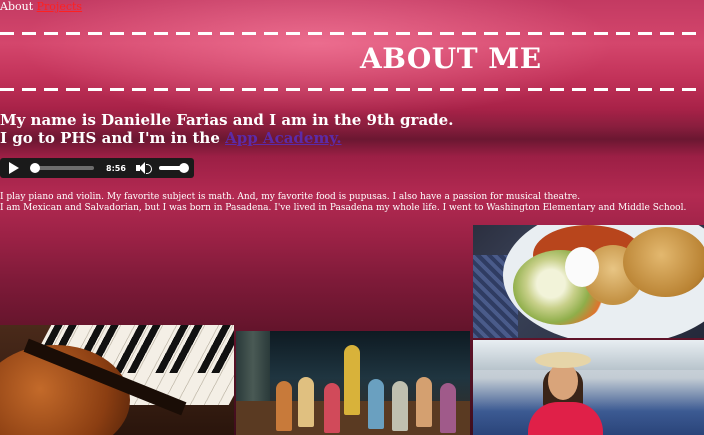  Describe the element at coordinates (59, 6) in the screenshot. I see `nav-projects-link: Projects` at that location.